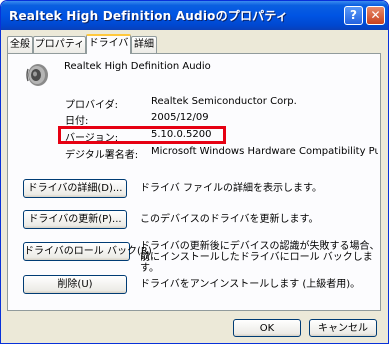  What do you see at coordinates (59, 44) in the screenshot?
I see `tab-properties: プロパティ` at bounding box center [59, 44].